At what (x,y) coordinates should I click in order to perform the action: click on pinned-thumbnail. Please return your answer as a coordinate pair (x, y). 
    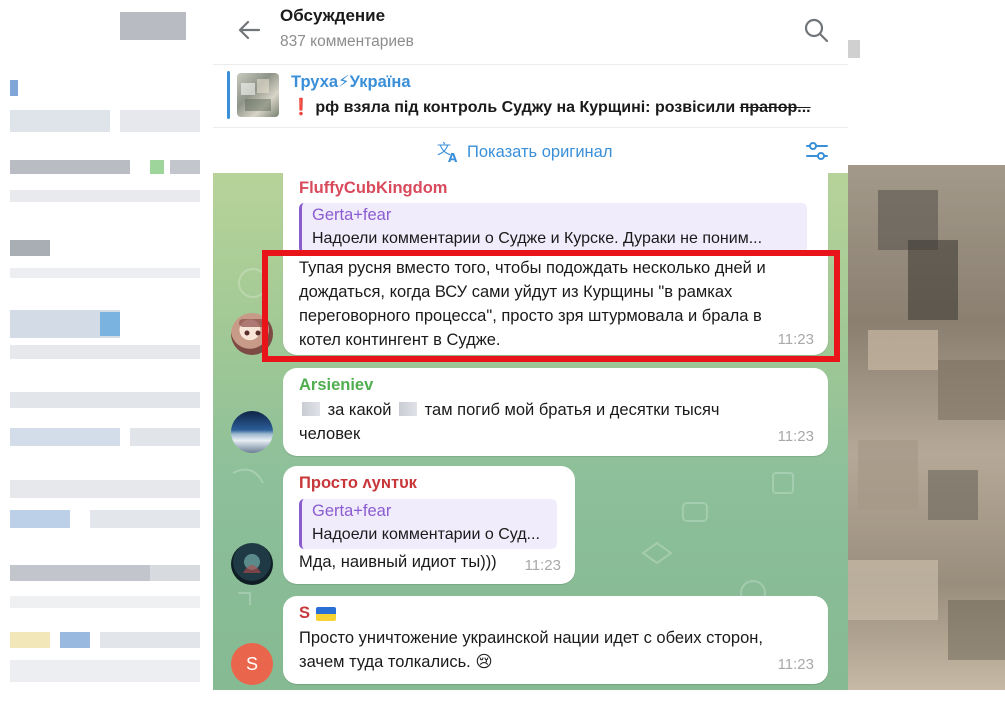
    Looking at the image, I should click on (258, 95).